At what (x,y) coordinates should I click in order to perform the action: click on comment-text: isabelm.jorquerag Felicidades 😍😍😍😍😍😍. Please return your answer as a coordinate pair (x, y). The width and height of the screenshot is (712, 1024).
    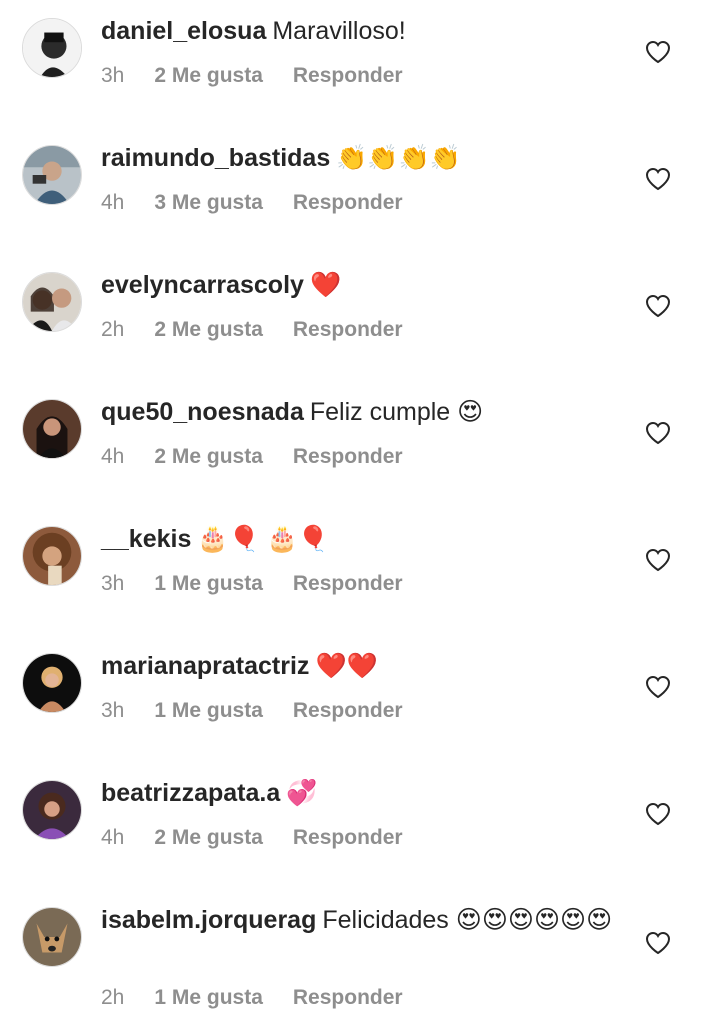
    Looking at the image, I should click on (361, 920).